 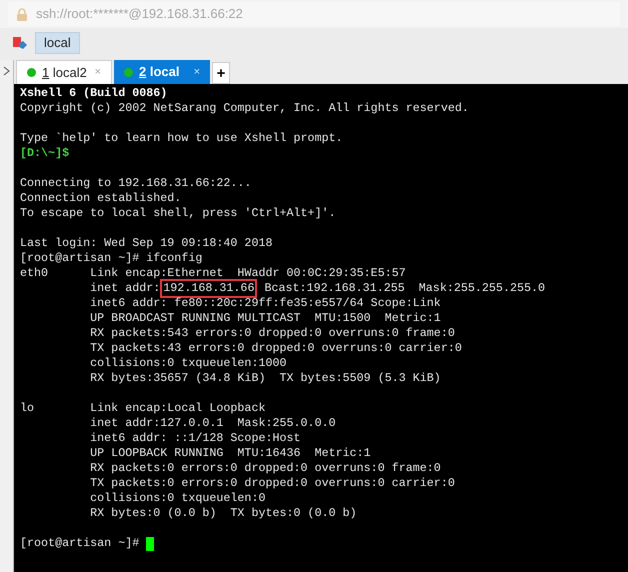 I want to click on terminal-line: collisions:0 txqueuelen:0, so click(x=177, y=498).